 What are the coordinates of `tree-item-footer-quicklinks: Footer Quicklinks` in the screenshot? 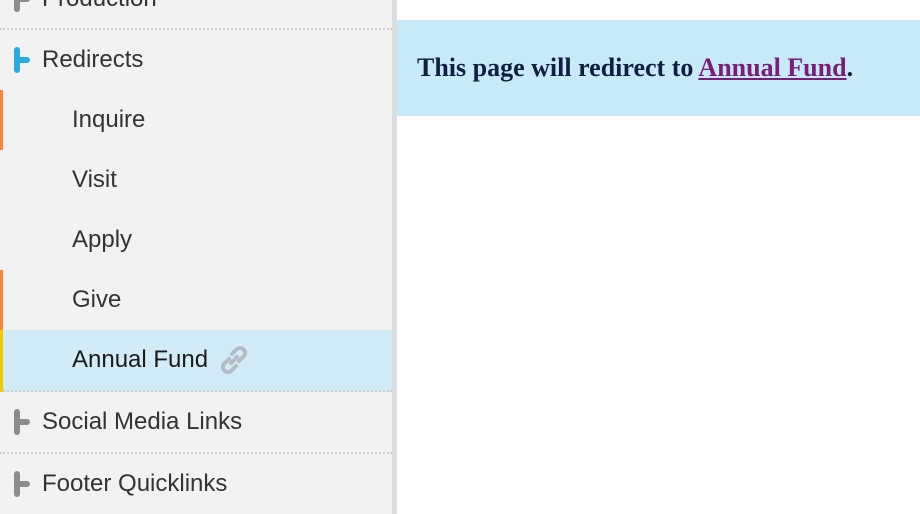 It's located at (196, 484).